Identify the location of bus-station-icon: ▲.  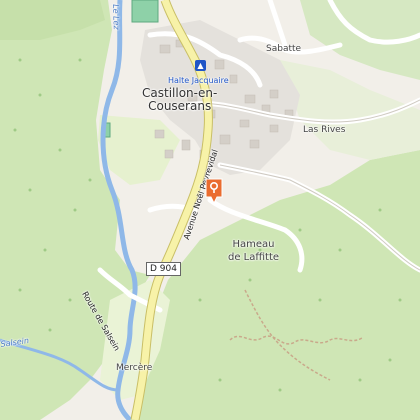
(200, 65).